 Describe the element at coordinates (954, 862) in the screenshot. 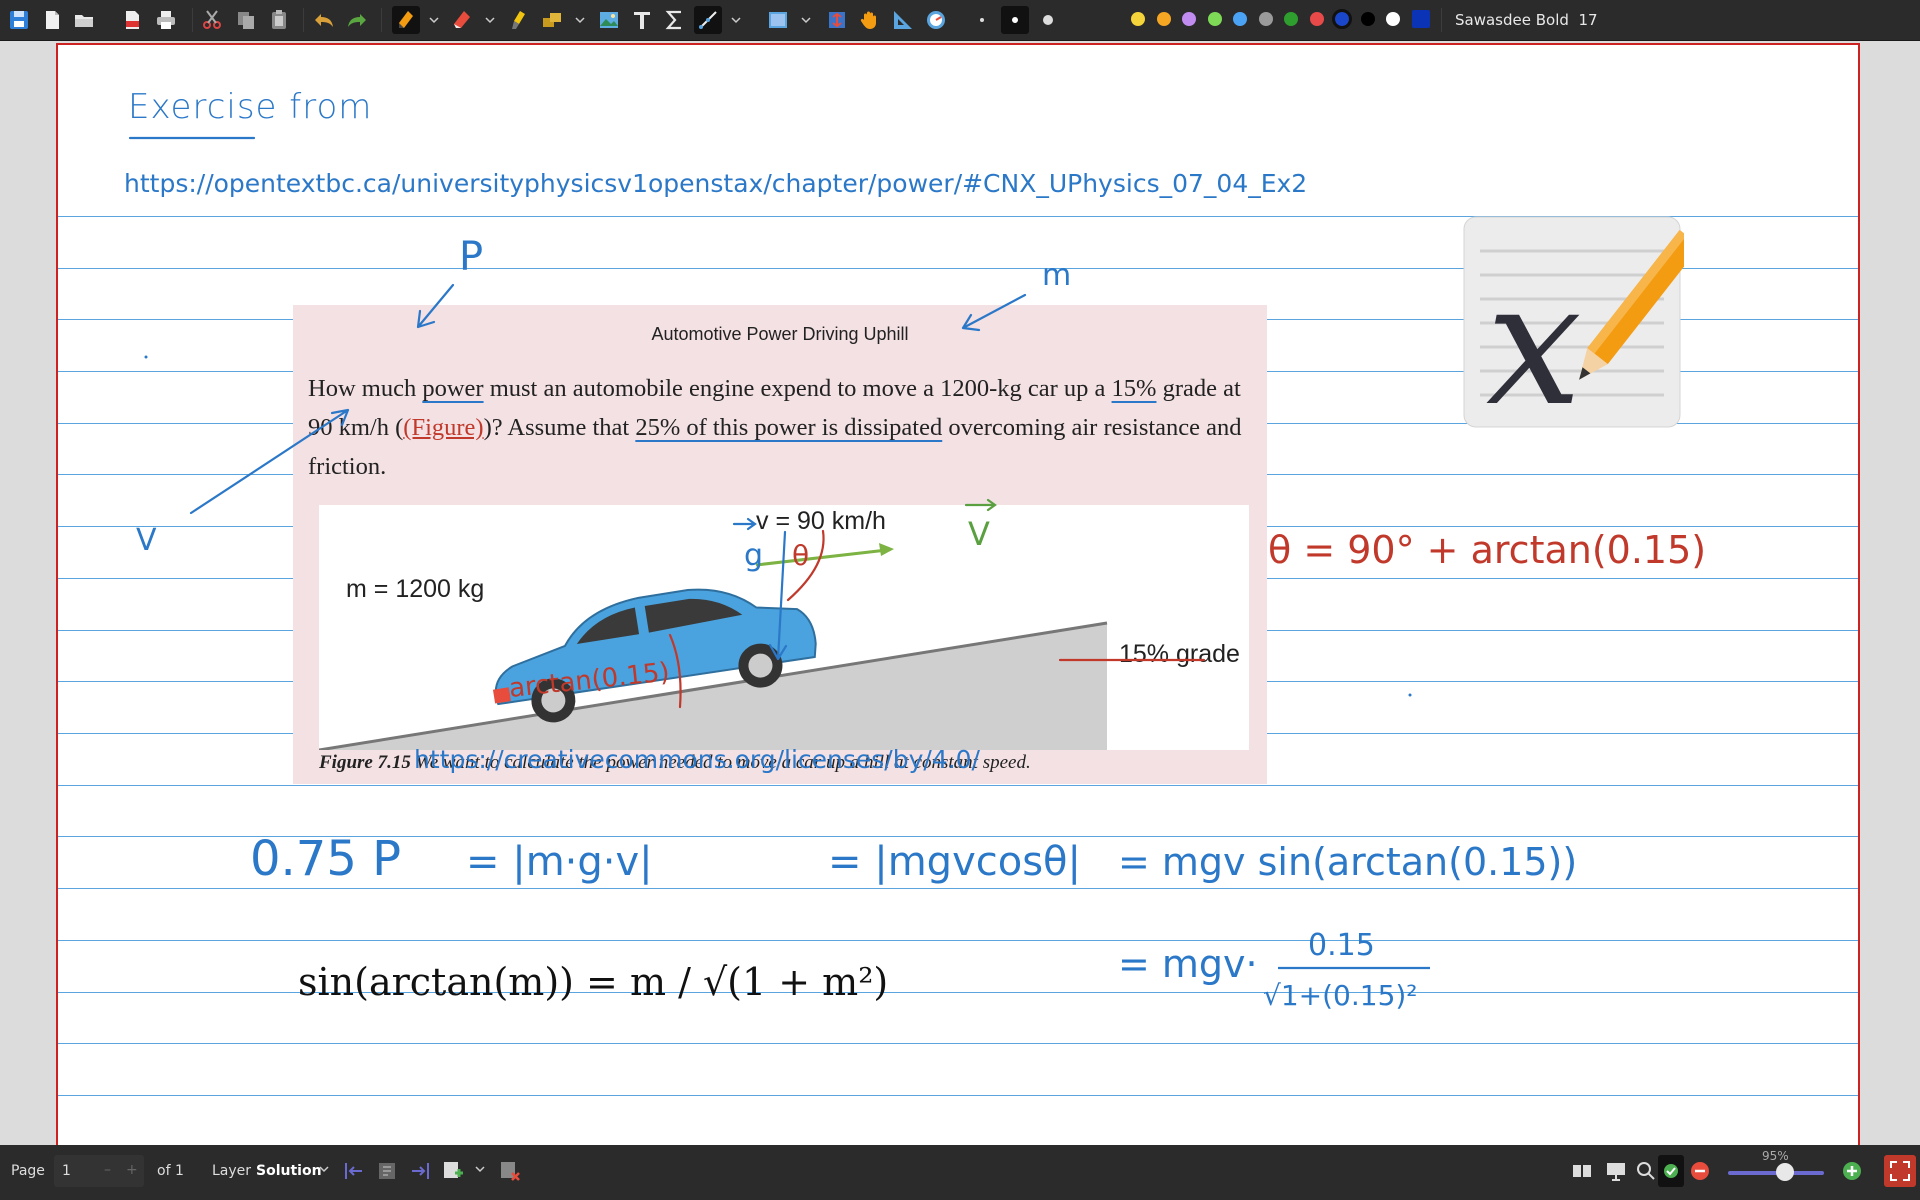

I see `equation-step-2: = |mgvcosθ|` at that location.